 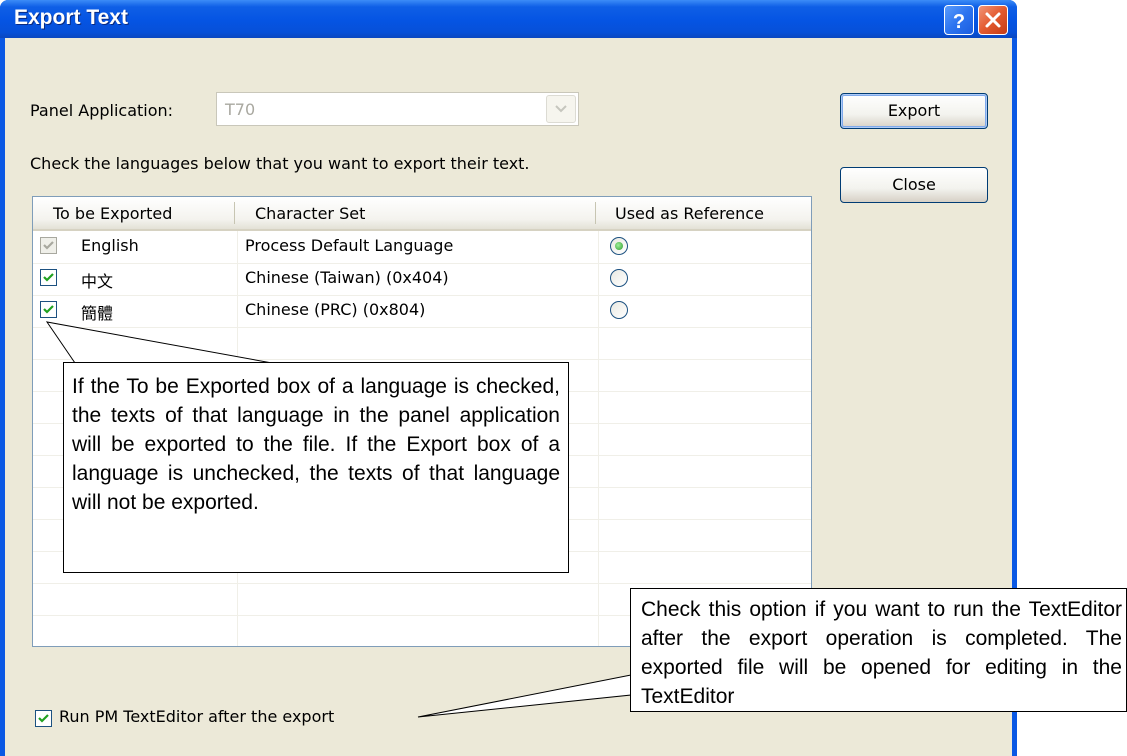 What do you see at coordinates (159, 342) in the screenshot?
I see `callout-pointer-export-box` at bounding box center [159, 342].